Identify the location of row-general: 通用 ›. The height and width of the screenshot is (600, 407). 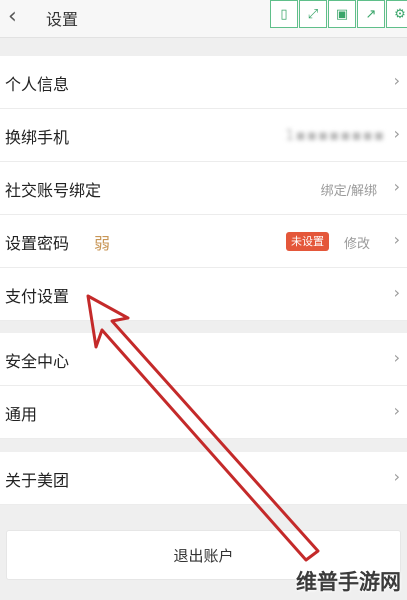
(203, 412).